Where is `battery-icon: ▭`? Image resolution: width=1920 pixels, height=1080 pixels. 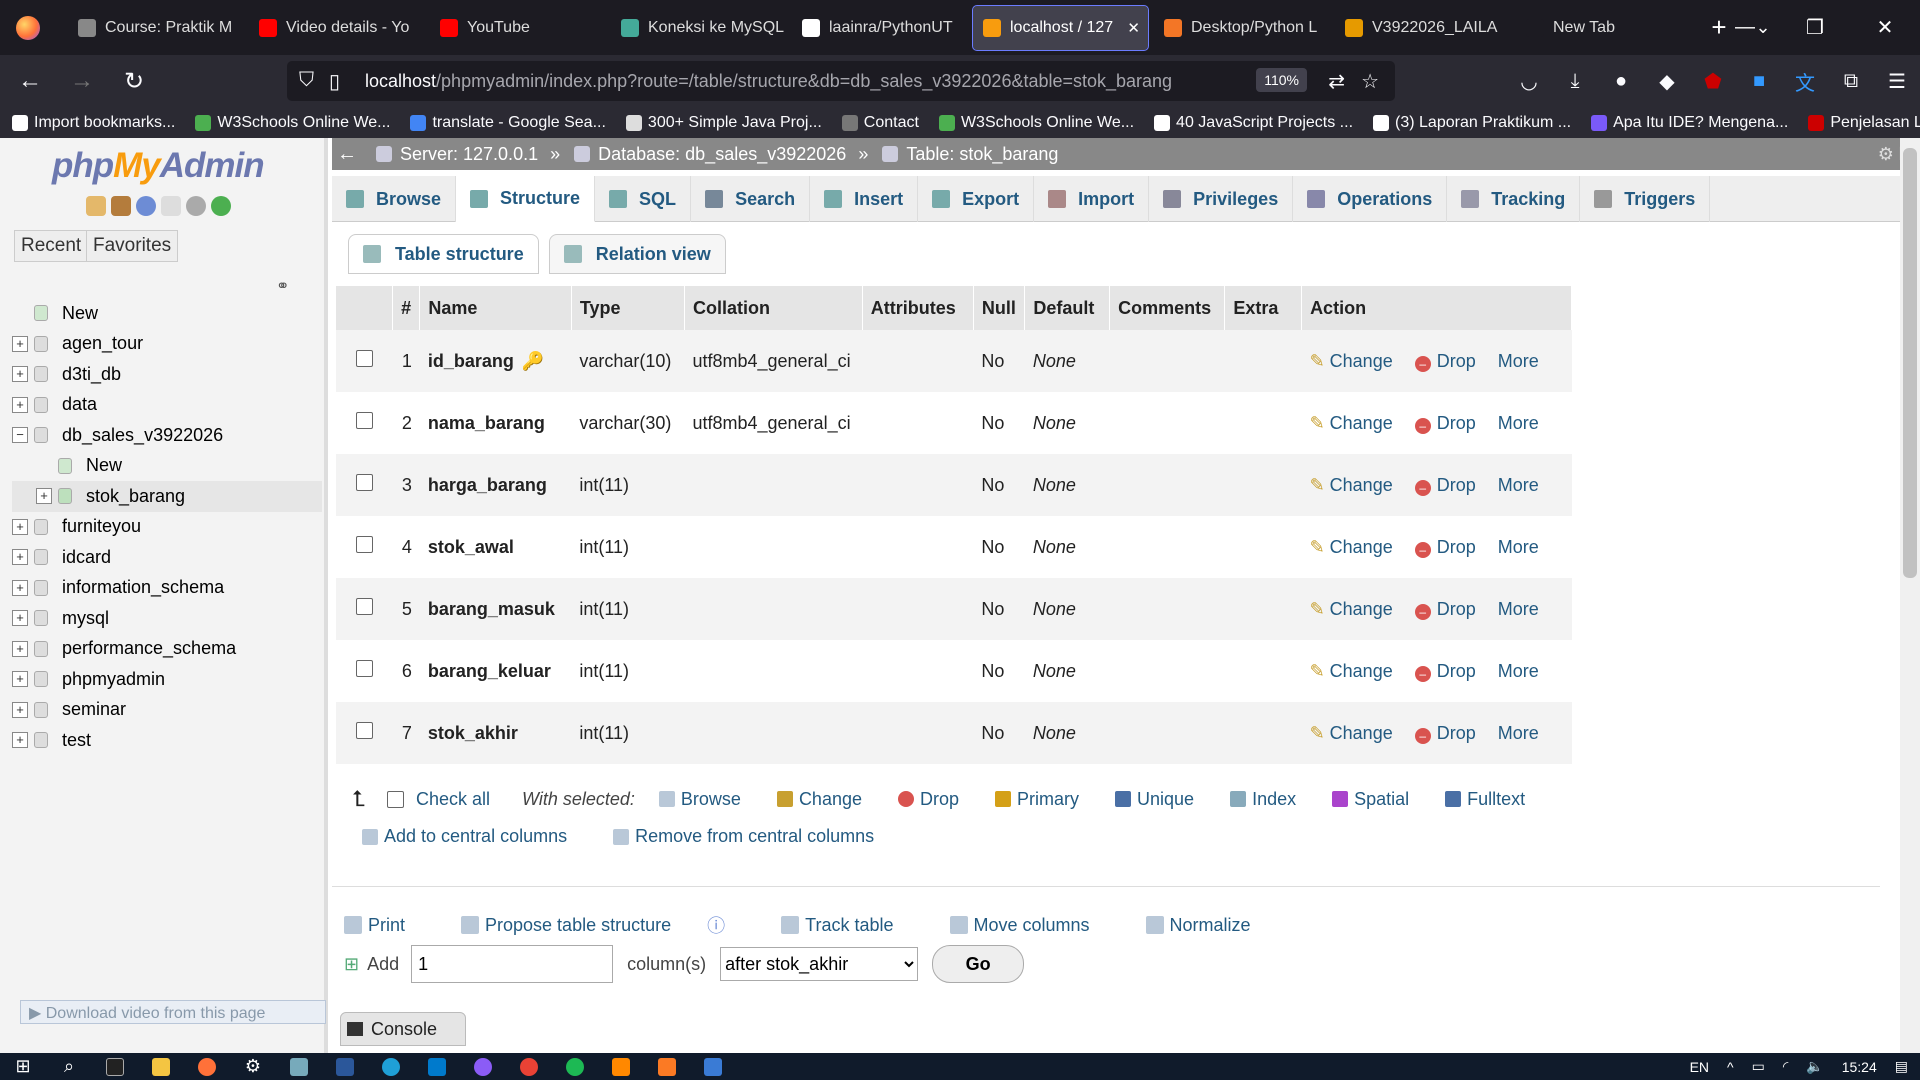 battery-icon: ▭ is located at coordinates (1758, 1066).